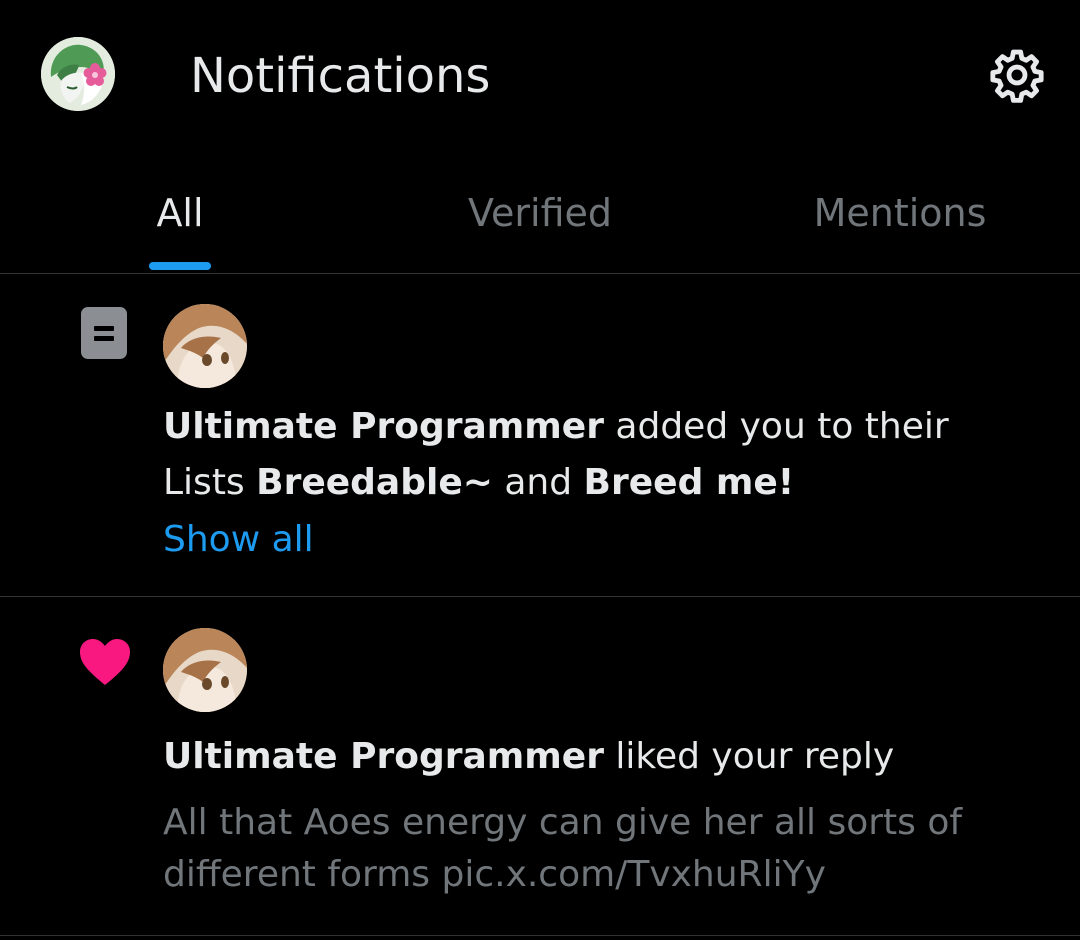 This screenshot has width=1080, height=940. I want to click on tab-verified: Verified, so click(540, 211).